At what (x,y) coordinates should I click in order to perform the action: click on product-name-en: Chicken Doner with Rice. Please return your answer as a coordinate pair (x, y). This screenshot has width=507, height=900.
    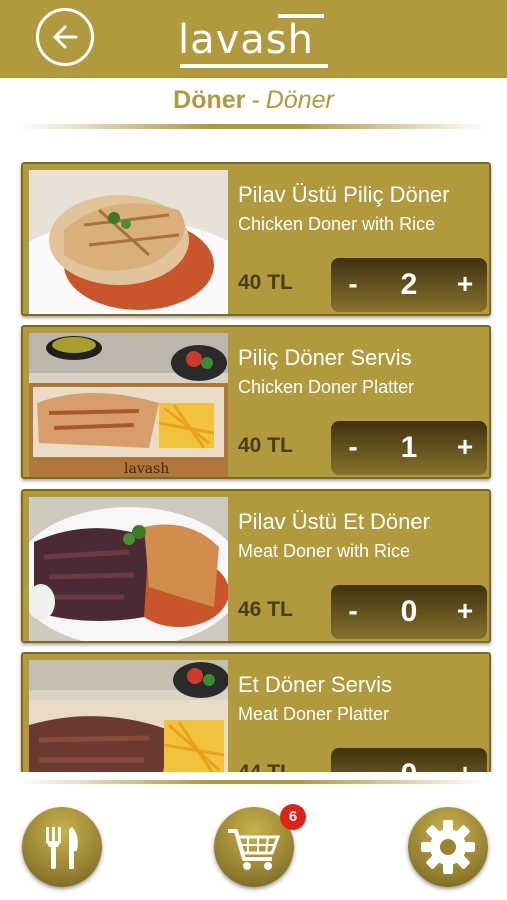
    Looking at the image, I should click on (337, 224).